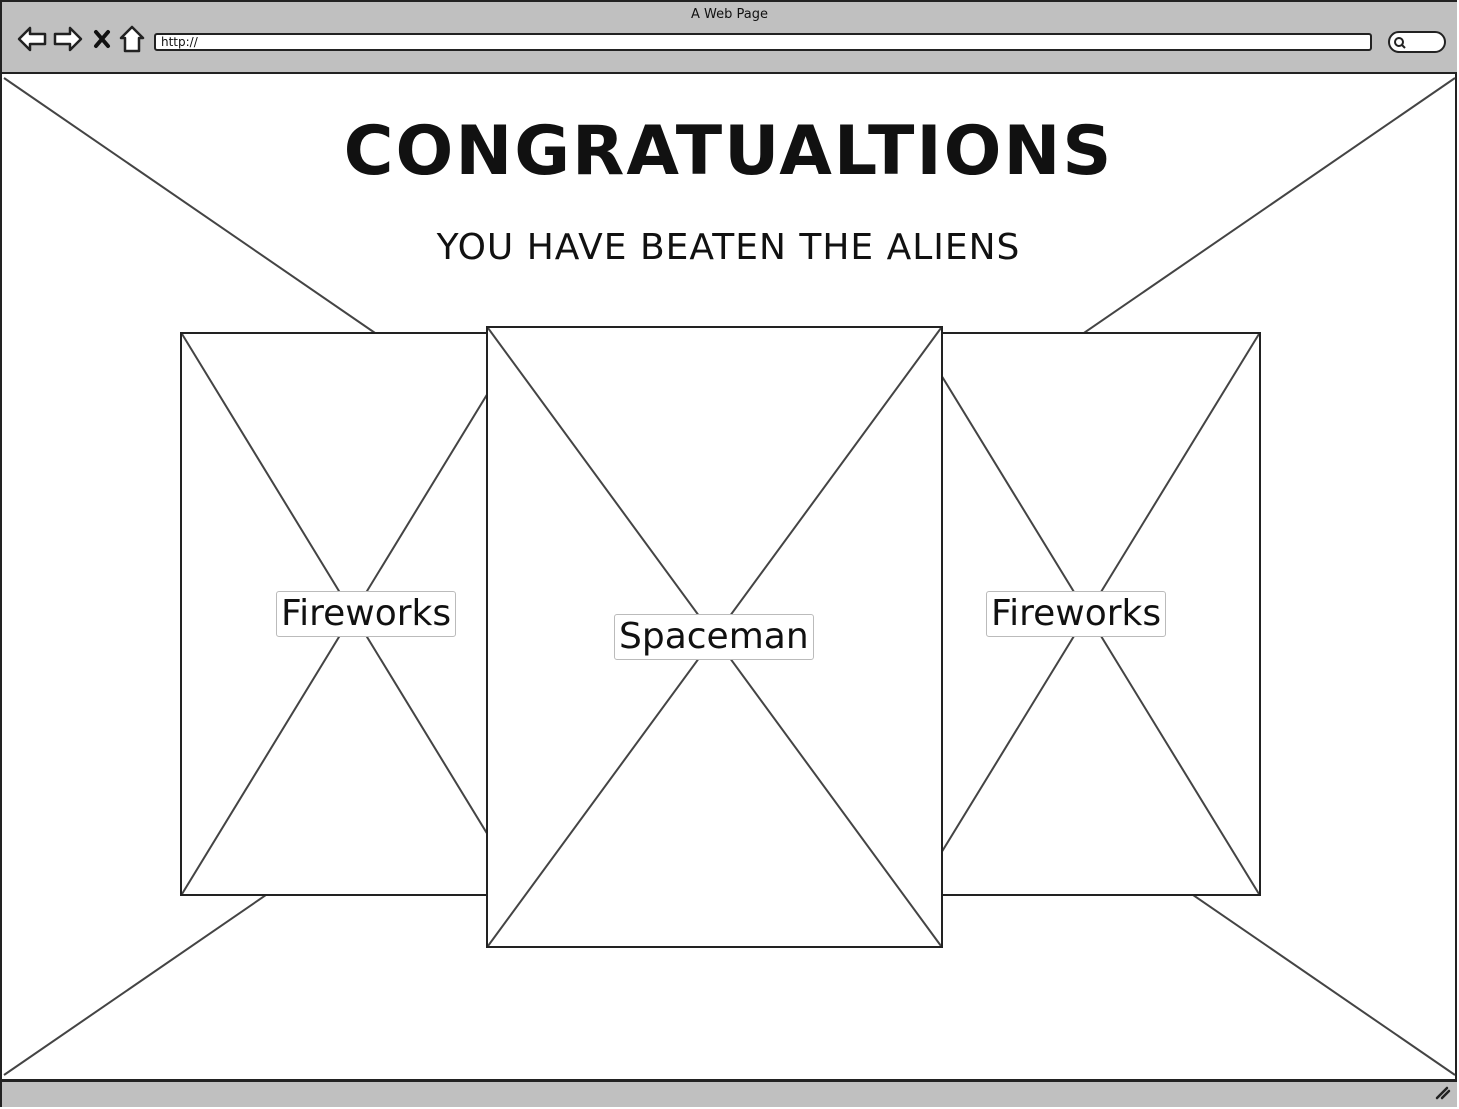 The width and height of the screenshot is (1459, 1109). Describe the element at coordinates (68, 39) in the screenshot. I see `forward-arrow-icon` at that location.